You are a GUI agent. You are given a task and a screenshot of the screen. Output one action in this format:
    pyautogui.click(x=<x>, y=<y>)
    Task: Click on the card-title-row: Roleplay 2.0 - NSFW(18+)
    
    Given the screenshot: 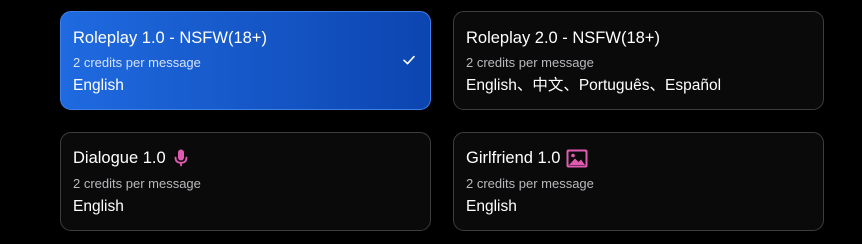 What is the action you would take?
    pyautogui.click(x=563, y=38)
    